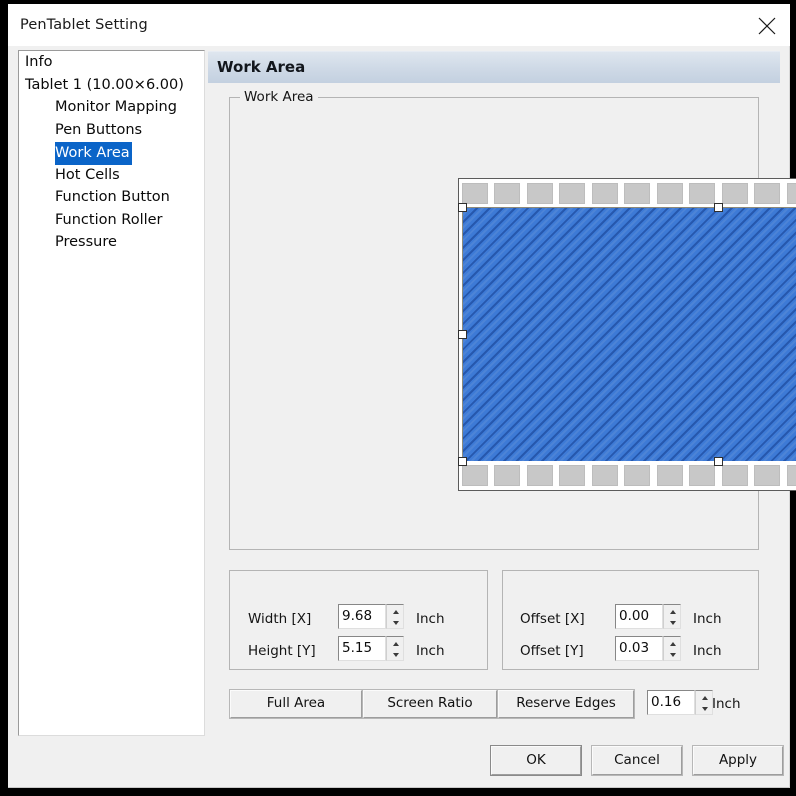  I want to click on height-label: Height [Y], so click(282, 651).